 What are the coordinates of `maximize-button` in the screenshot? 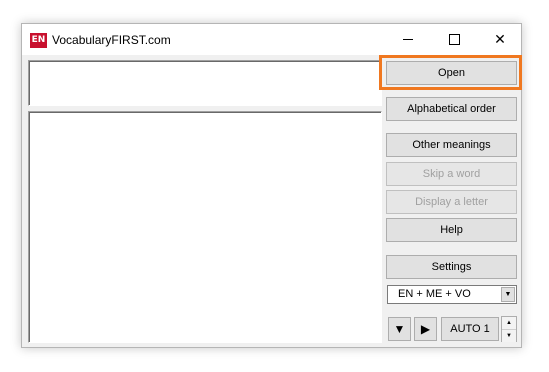 It's located at (454, 39).